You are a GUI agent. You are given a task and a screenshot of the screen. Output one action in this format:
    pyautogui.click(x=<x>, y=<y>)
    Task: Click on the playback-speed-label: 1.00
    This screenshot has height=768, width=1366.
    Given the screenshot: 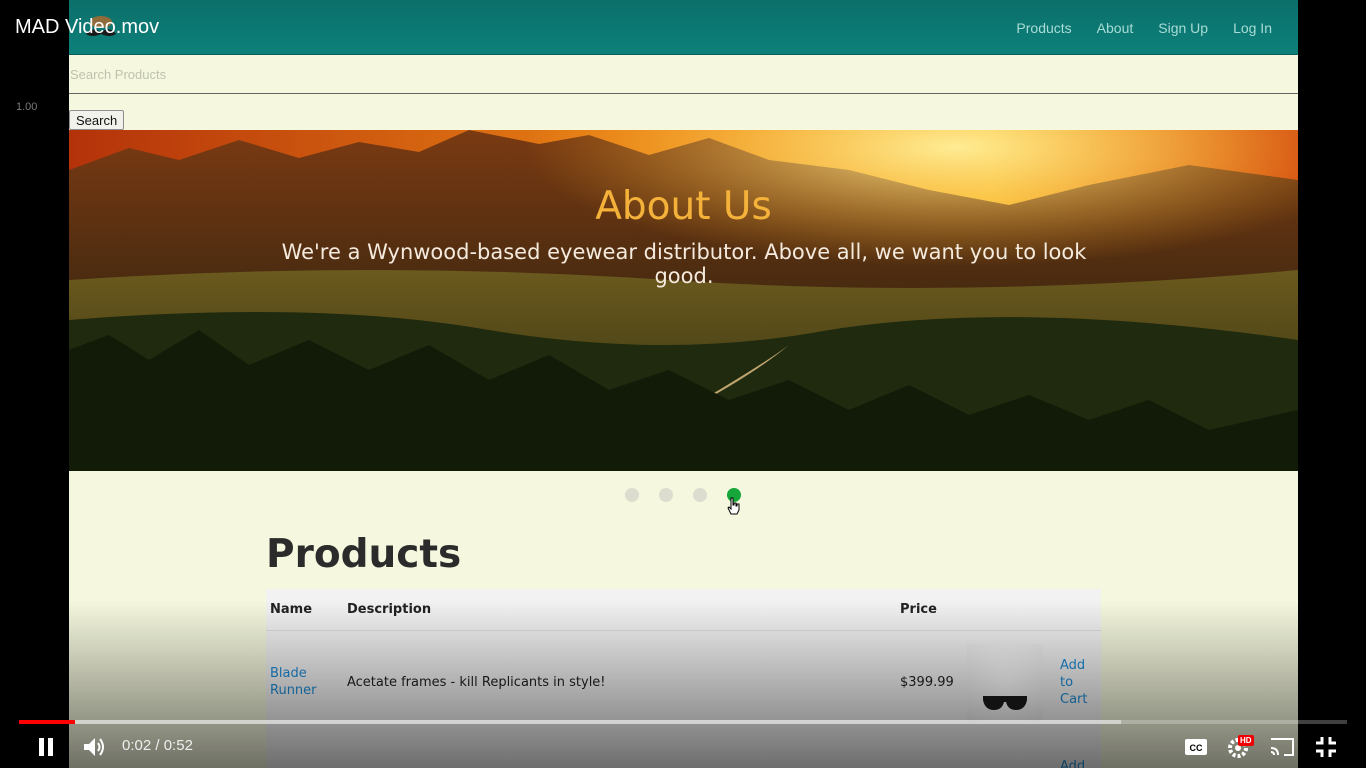 What is the action you would take?
    pyautogui.click(x=27, y=107)
    